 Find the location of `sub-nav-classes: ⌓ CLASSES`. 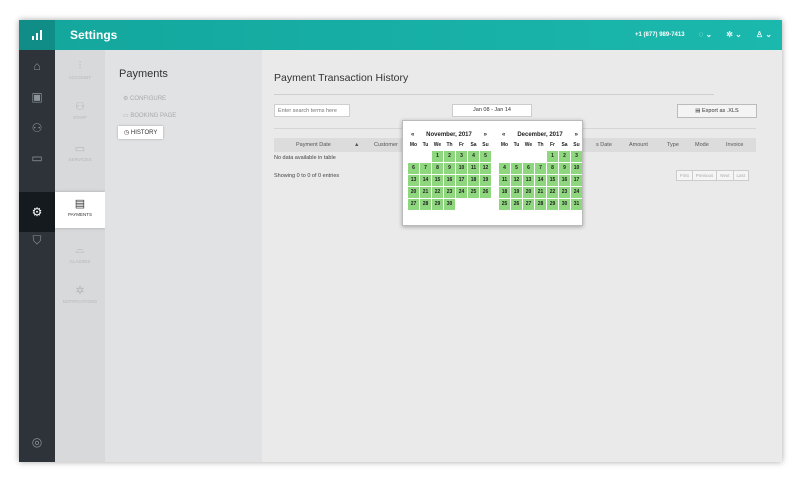

sub-nav-classes: ⌓ CLASSES is located at coordinates (80, 254).